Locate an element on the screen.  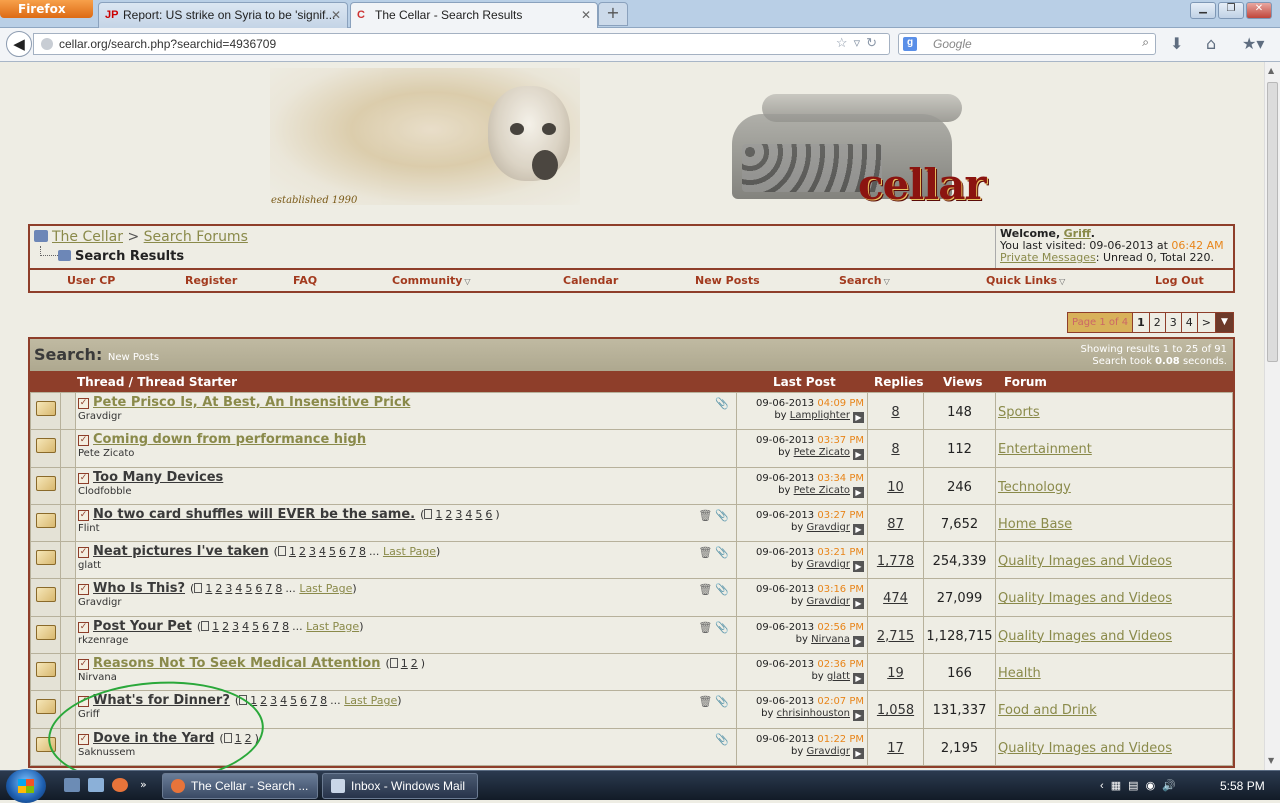
thread-starter: Saknussem is located at coordinates (406, 752).